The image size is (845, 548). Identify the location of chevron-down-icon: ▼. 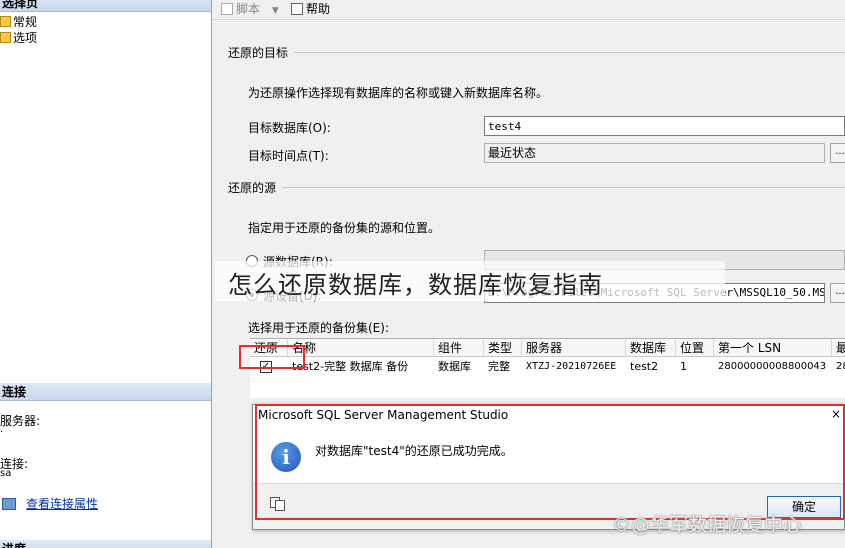
(275, 11).